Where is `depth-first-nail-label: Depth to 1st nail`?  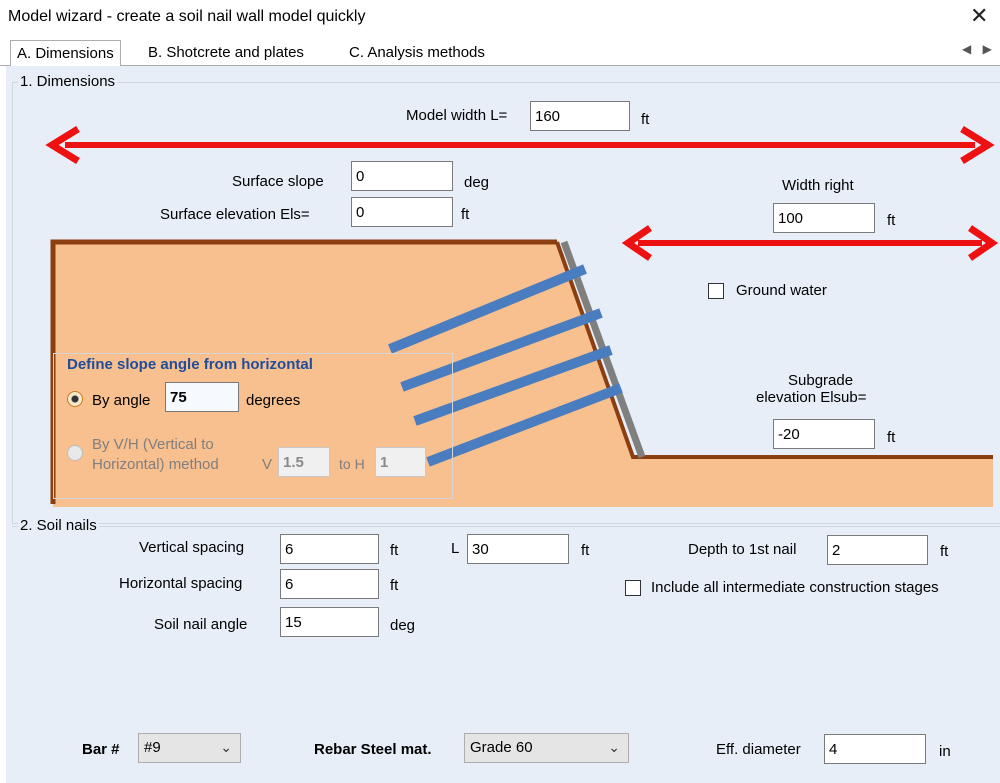 depth-first-nail-label: Depth to 1st nail is located at coordinates (742, 549).